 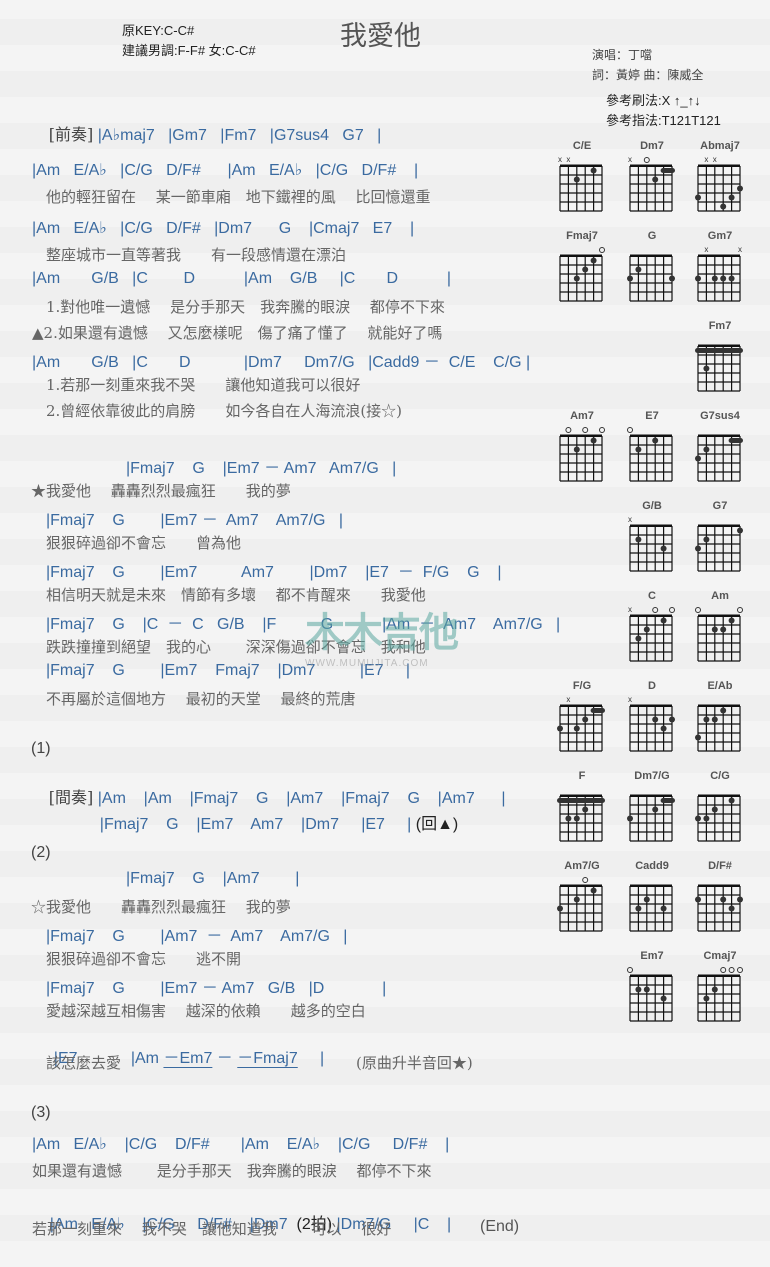 What do you see at coordinates (245, 307) in the screenshot?
I see `lyric-line: 1.對他唯一遺憾 是分手那天 我奔騰的眼淚 都停不下來` at bounding box center [245, 307].